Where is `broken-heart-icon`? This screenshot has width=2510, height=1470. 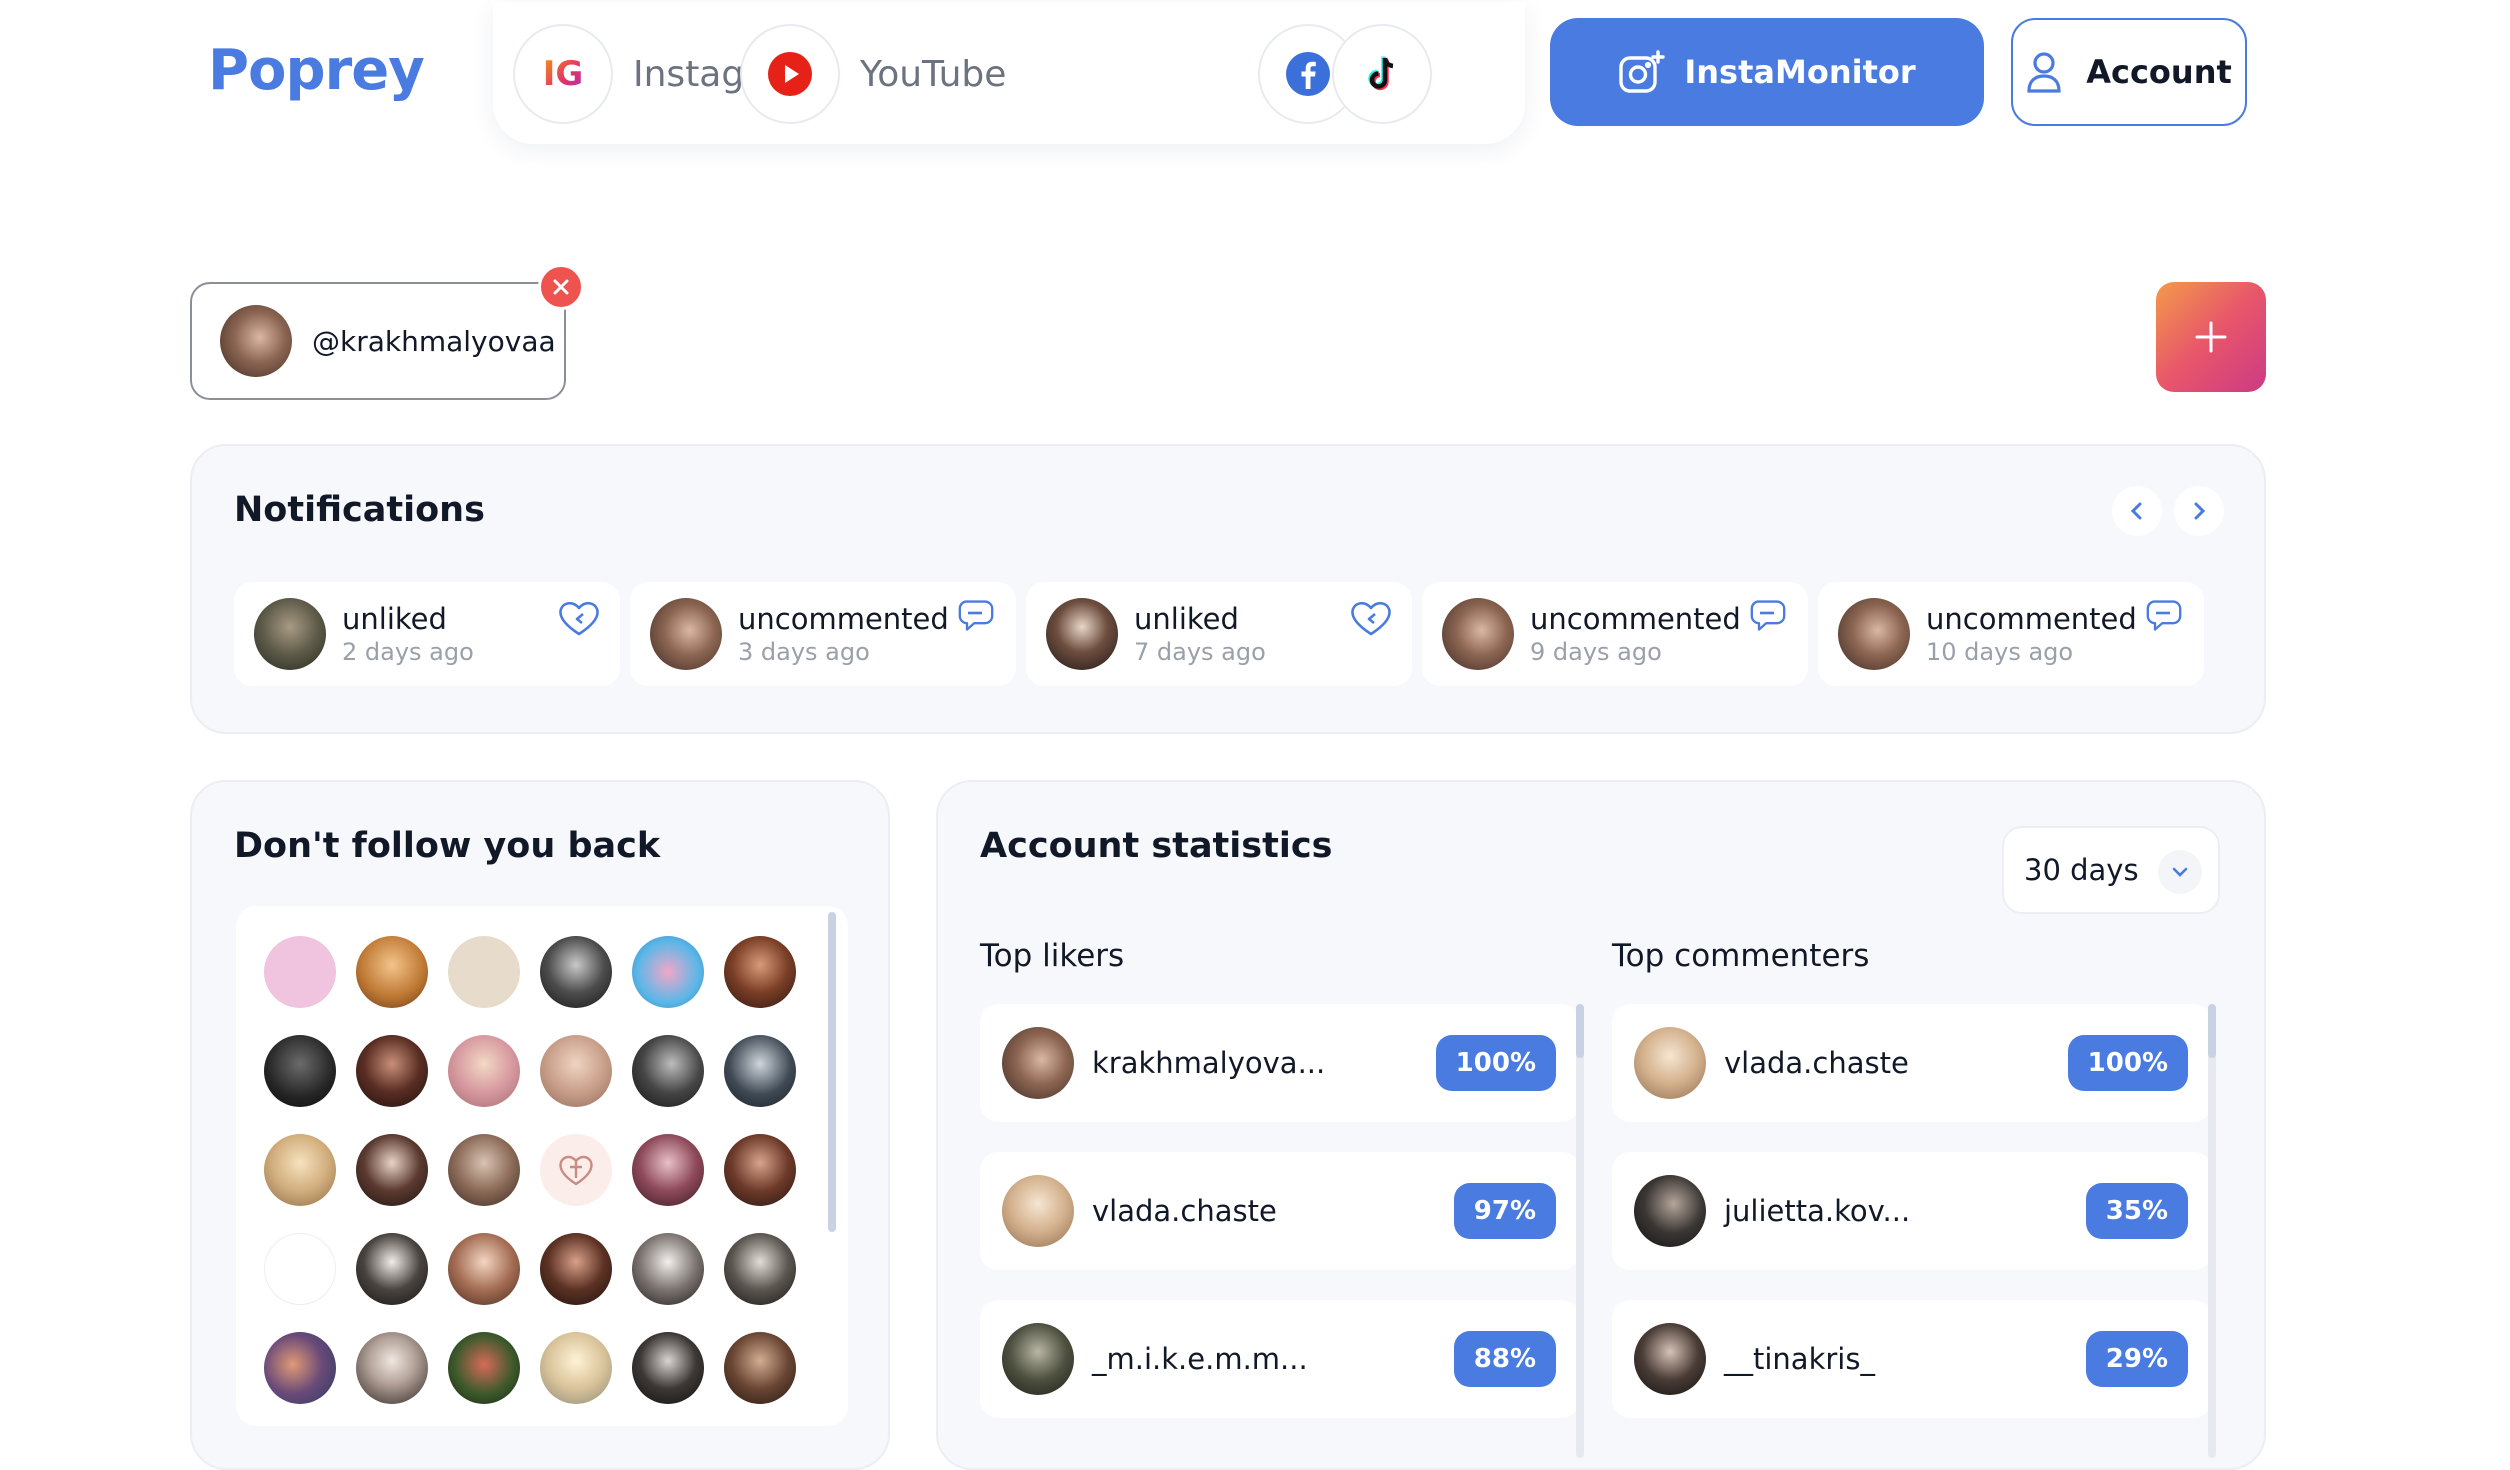
broken-heart-icon is located at coordinates (1371, 618).